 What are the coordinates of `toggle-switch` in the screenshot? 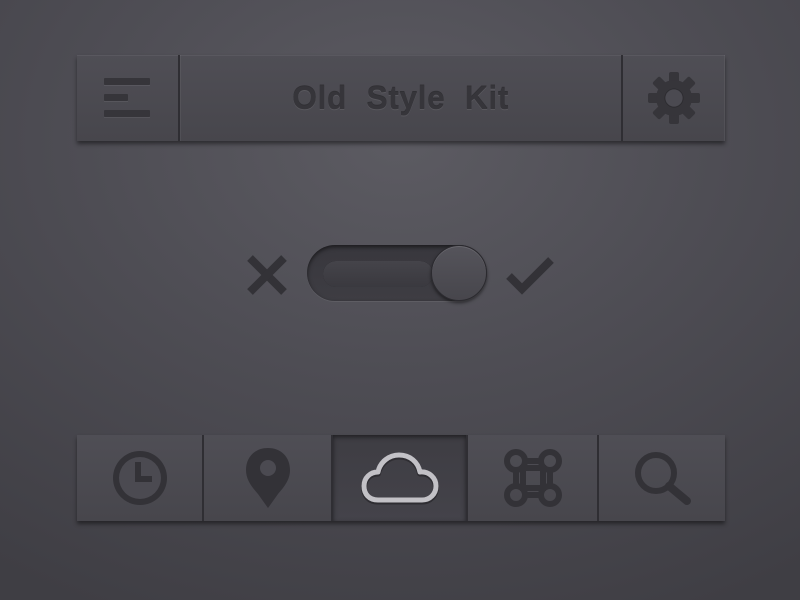 It's located at (397, 273).